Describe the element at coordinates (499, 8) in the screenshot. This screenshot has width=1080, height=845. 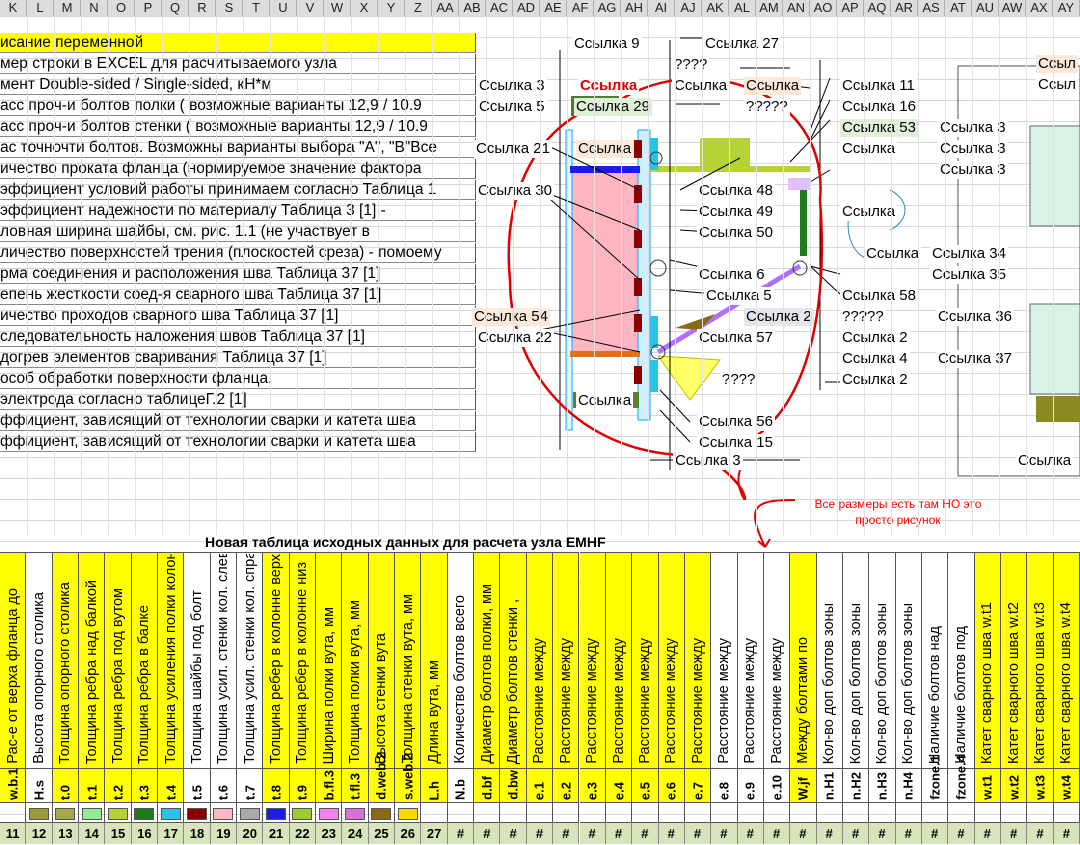
I see `column-header-ac: AC` at that location.